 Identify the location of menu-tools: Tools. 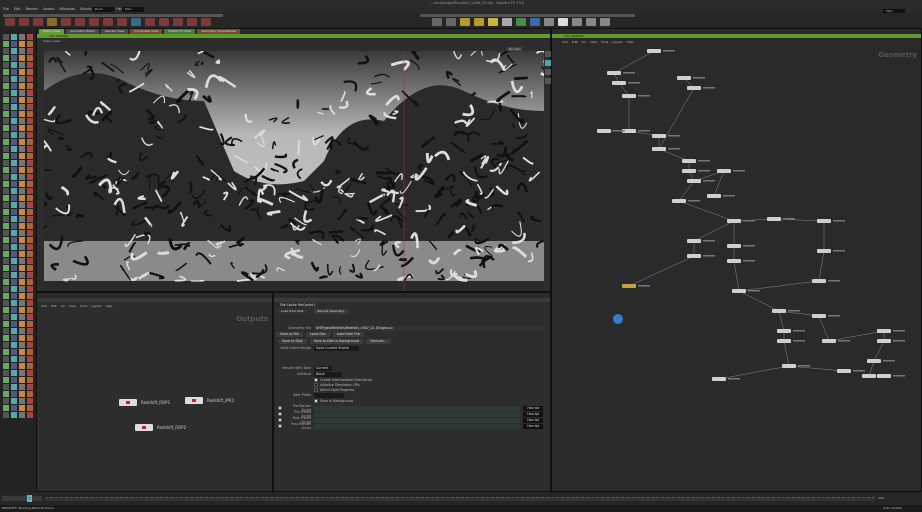
(83, 306).